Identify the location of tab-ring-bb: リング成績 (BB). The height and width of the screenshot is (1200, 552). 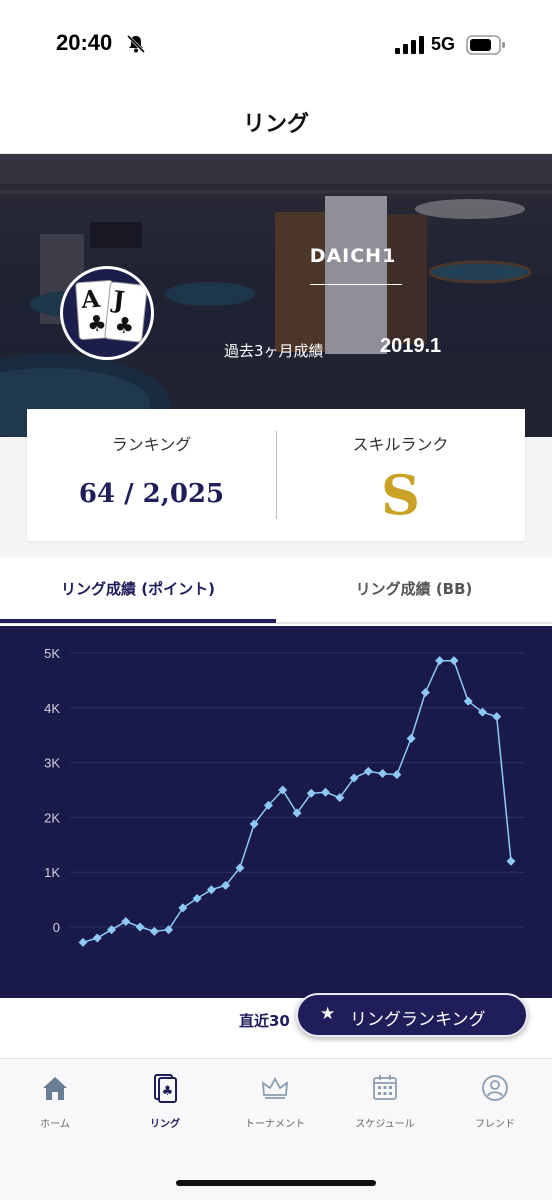
(414, 588).